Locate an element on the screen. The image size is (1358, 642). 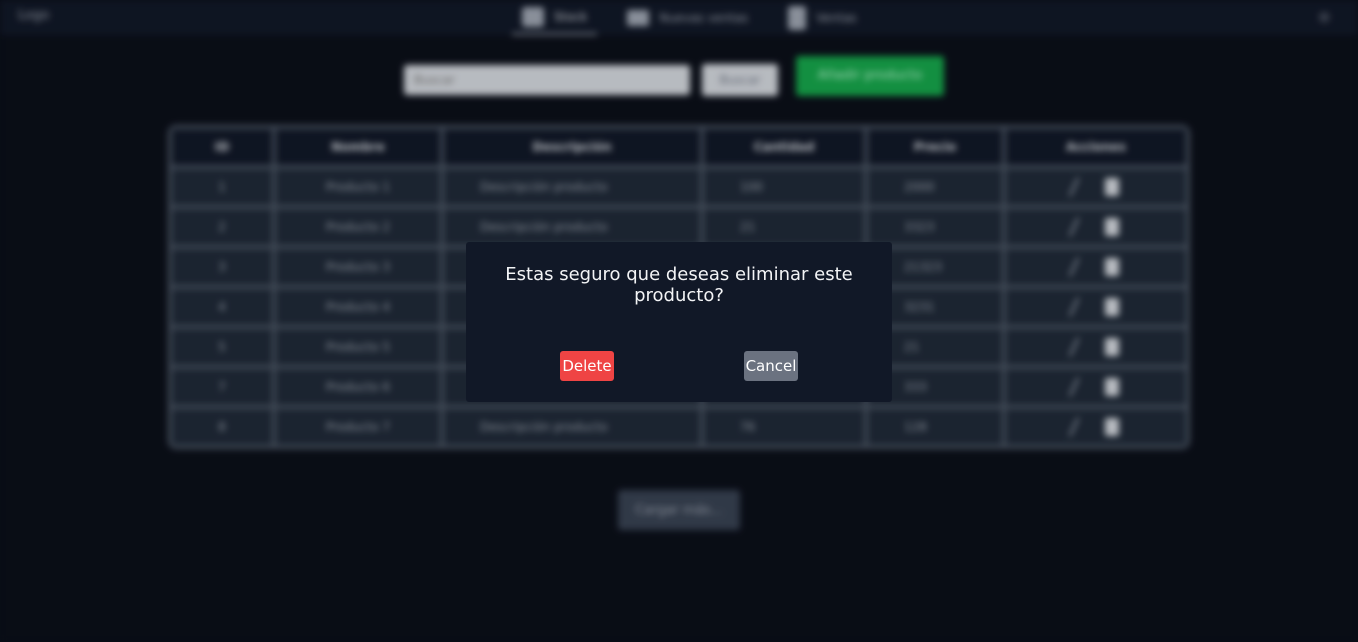
delete-button: Delete is located at coordinates (587, 366).